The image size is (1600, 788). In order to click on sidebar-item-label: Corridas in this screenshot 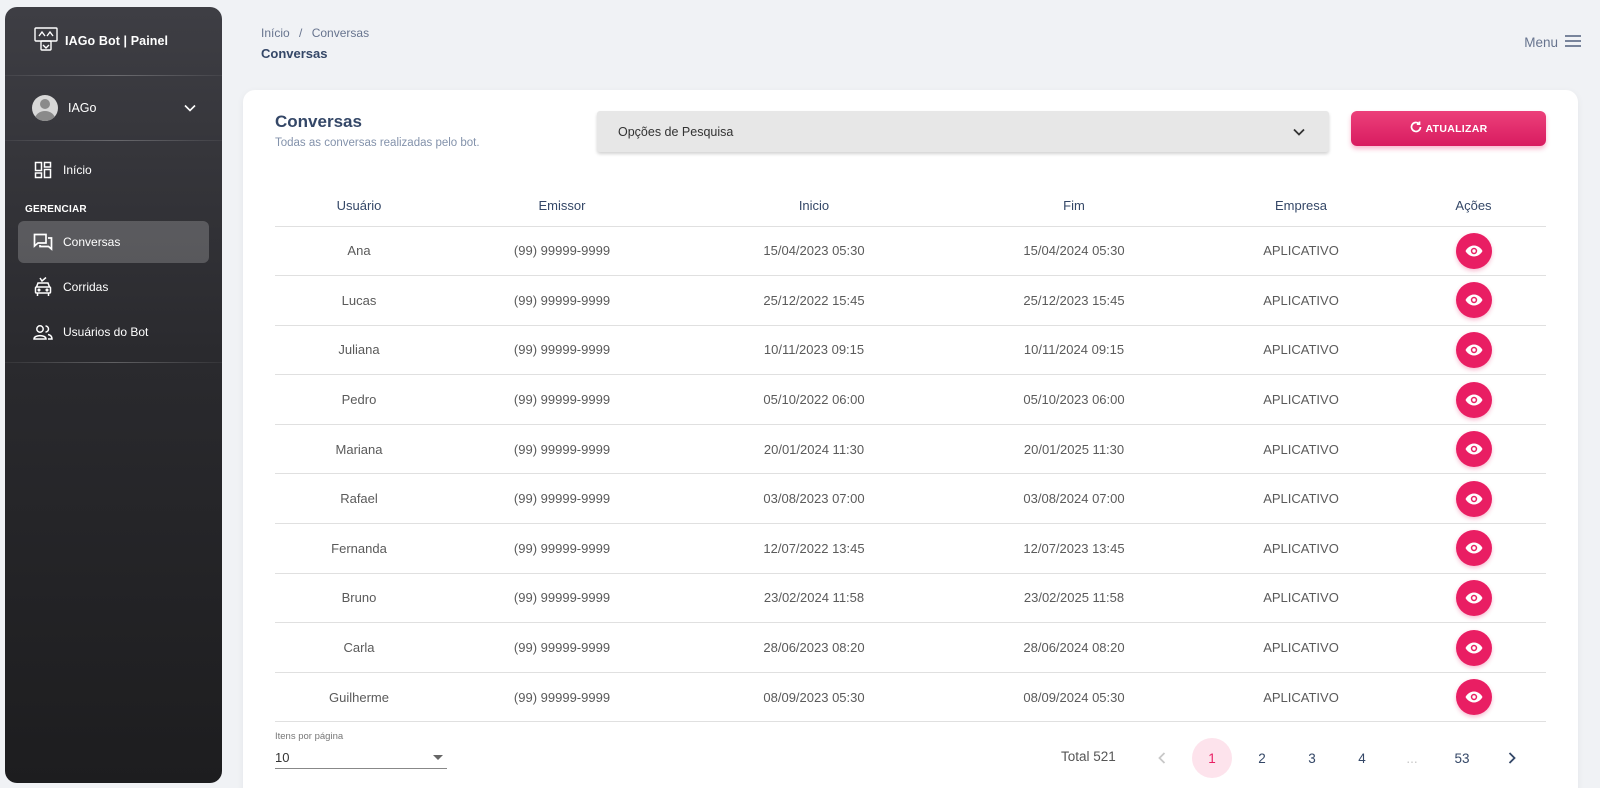, I will do `click(86, 287)`.